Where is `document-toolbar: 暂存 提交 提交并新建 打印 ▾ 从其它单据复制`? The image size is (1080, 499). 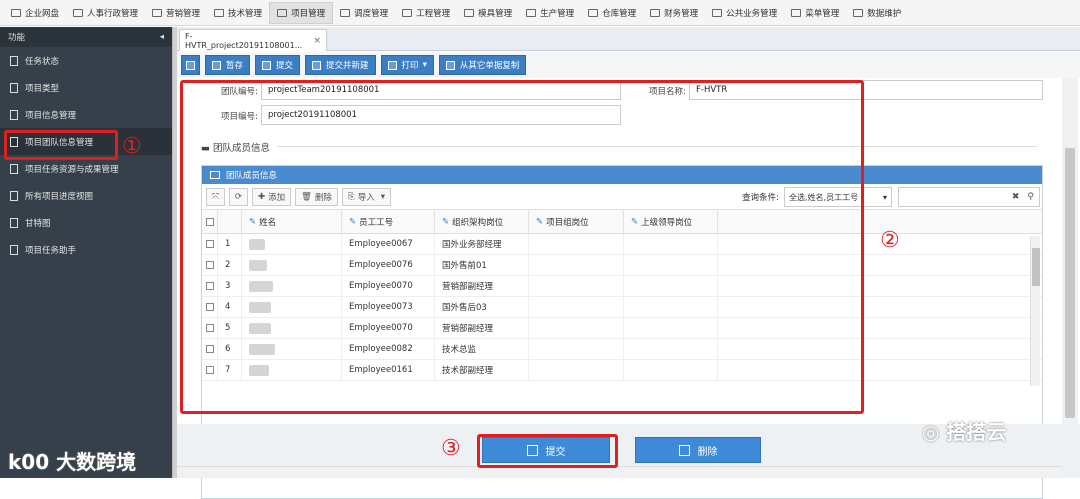 document-toolbar: 暂存 提交 提交并新建 打印 ▾ 从其它单据复制 is located at coordinates (628, 65).